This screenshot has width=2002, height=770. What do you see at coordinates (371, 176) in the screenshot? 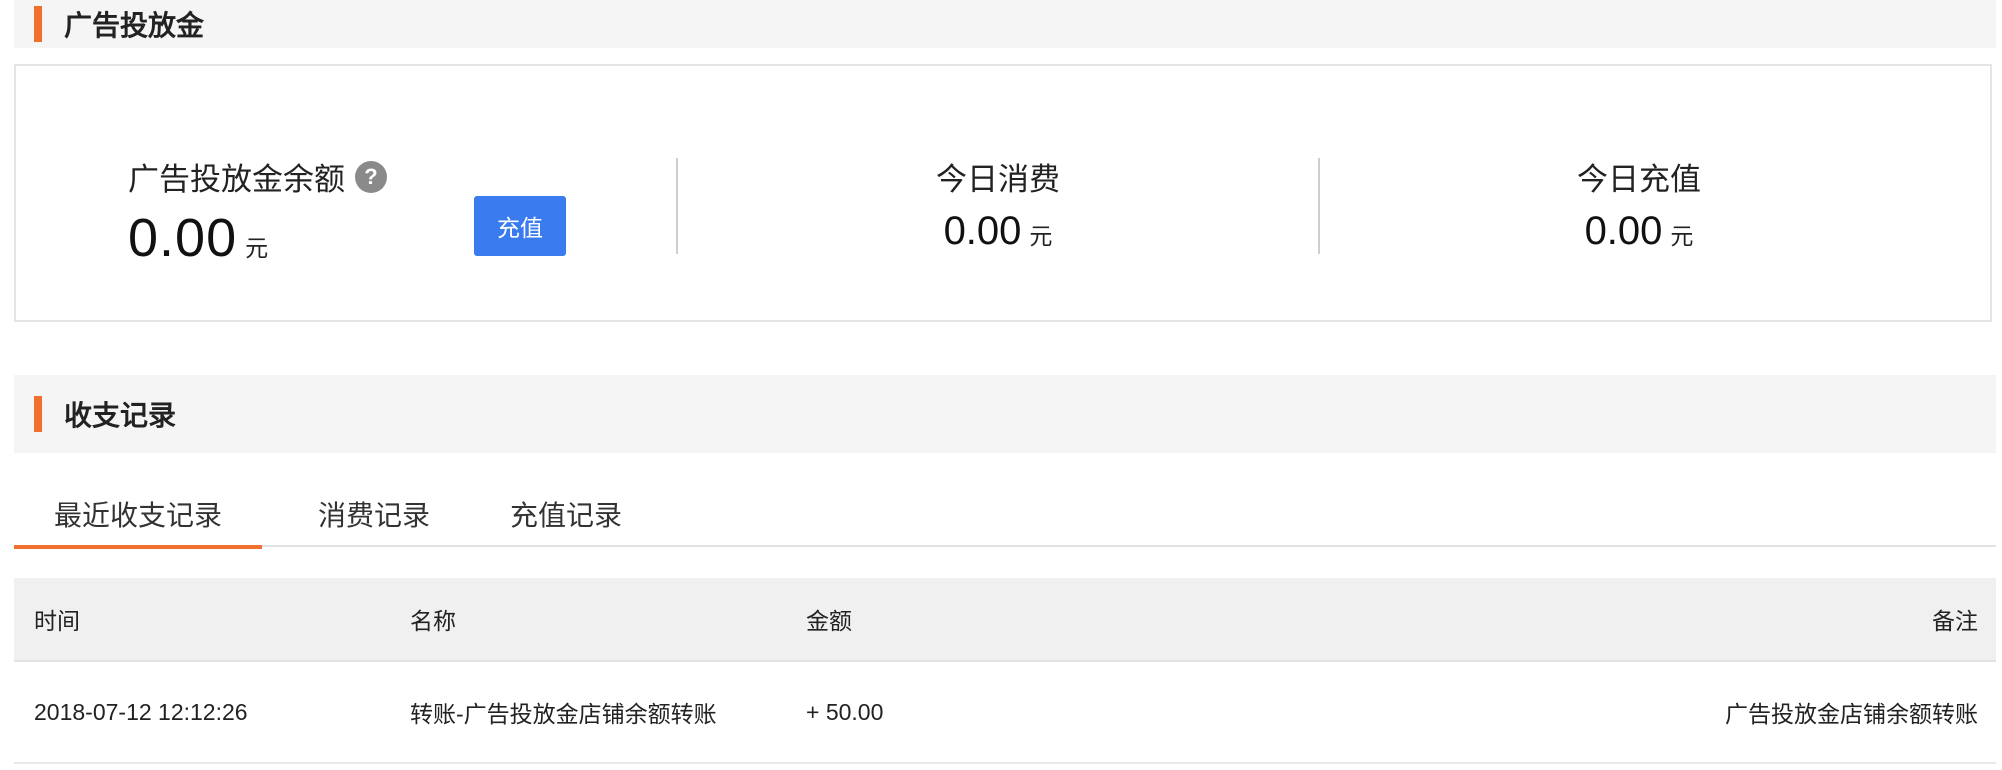
I see `help-icon: ?` at bounding box center [371, 176].